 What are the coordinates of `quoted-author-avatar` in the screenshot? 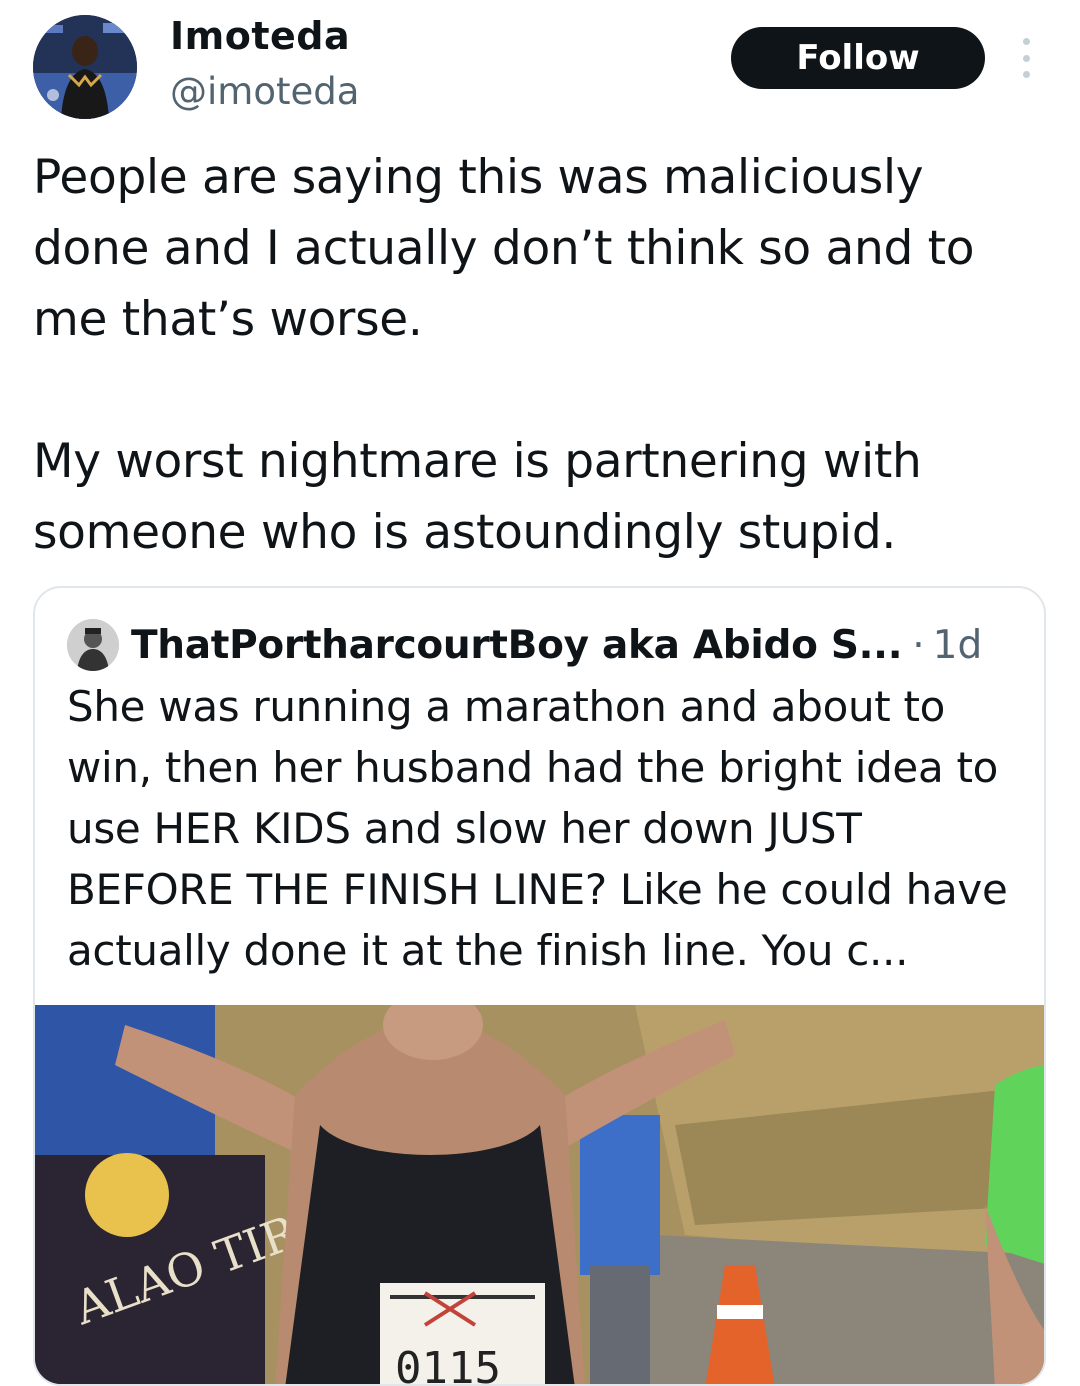 It's located at (93, 645).